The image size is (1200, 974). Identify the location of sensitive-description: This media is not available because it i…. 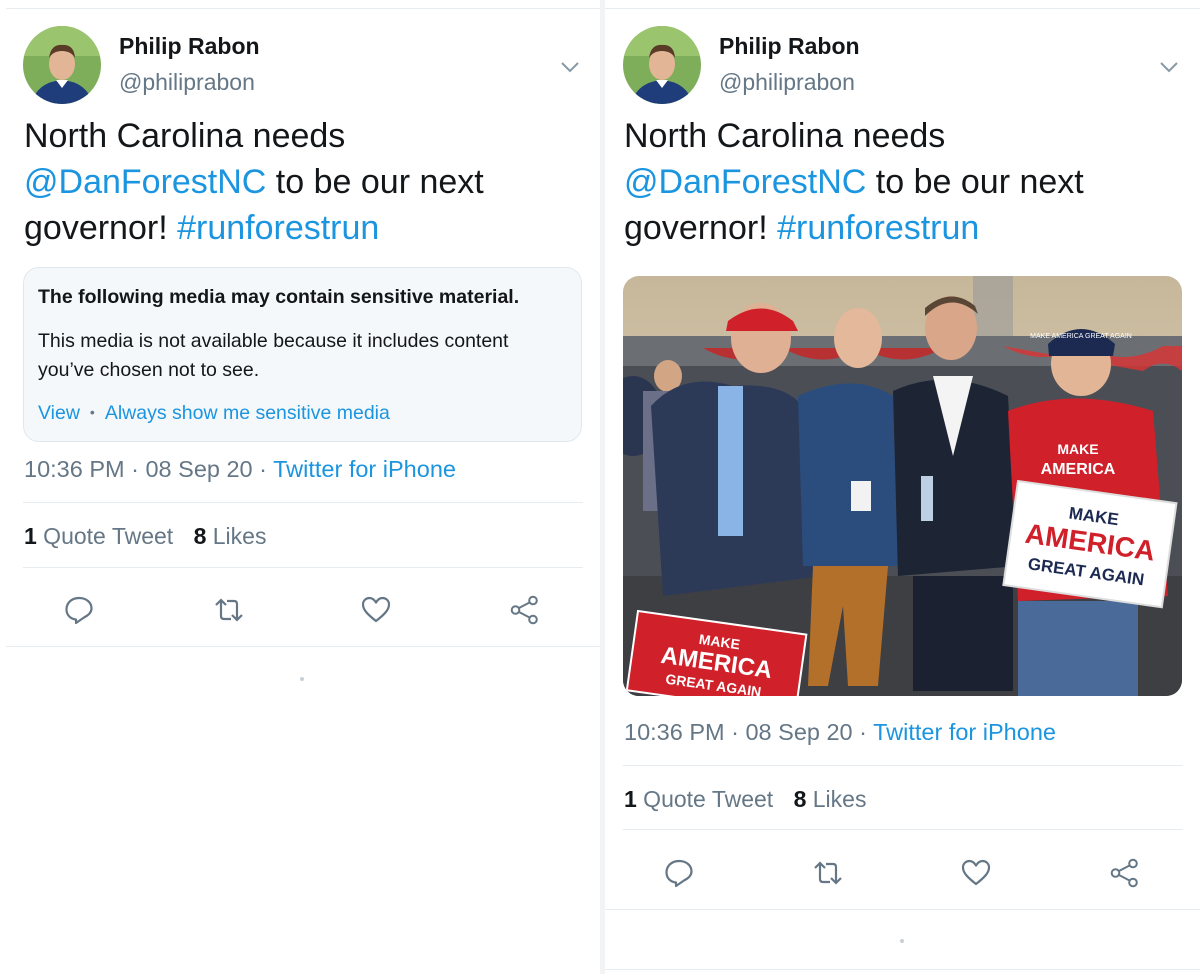
(273, 355).